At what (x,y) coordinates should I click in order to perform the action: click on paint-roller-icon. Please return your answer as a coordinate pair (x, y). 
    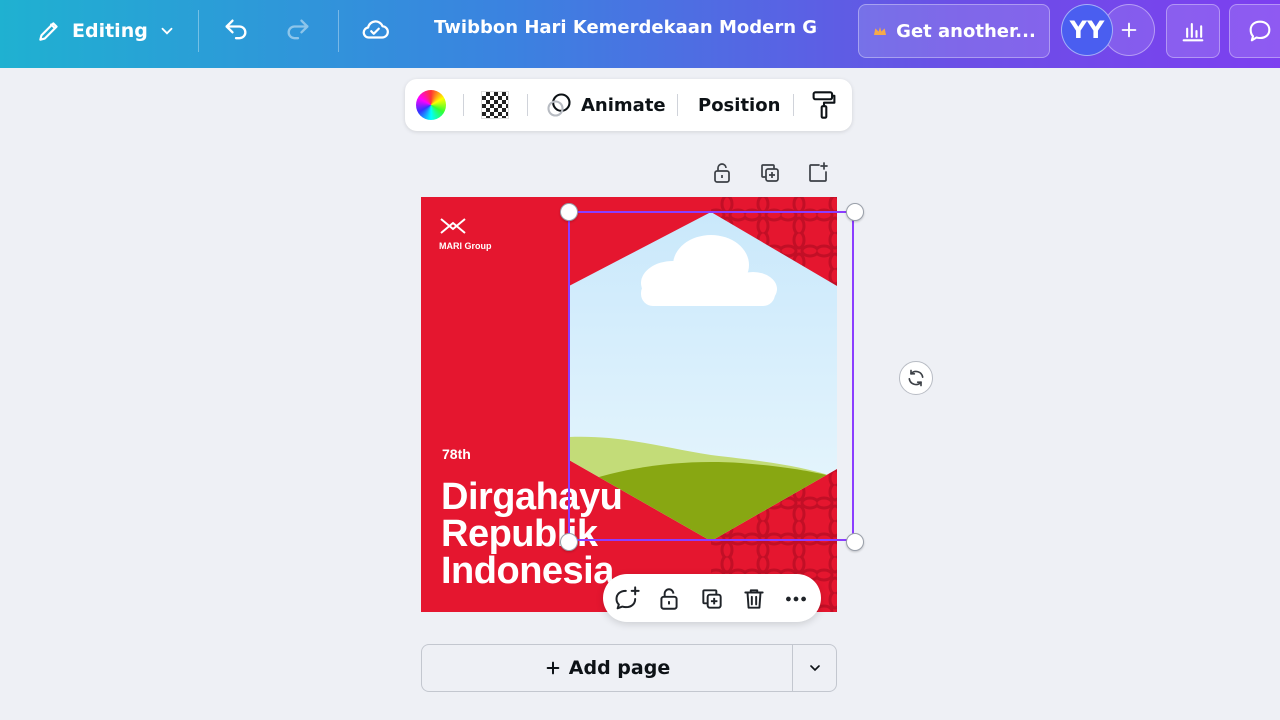
    Looking at the image, I should click on (824, 105).